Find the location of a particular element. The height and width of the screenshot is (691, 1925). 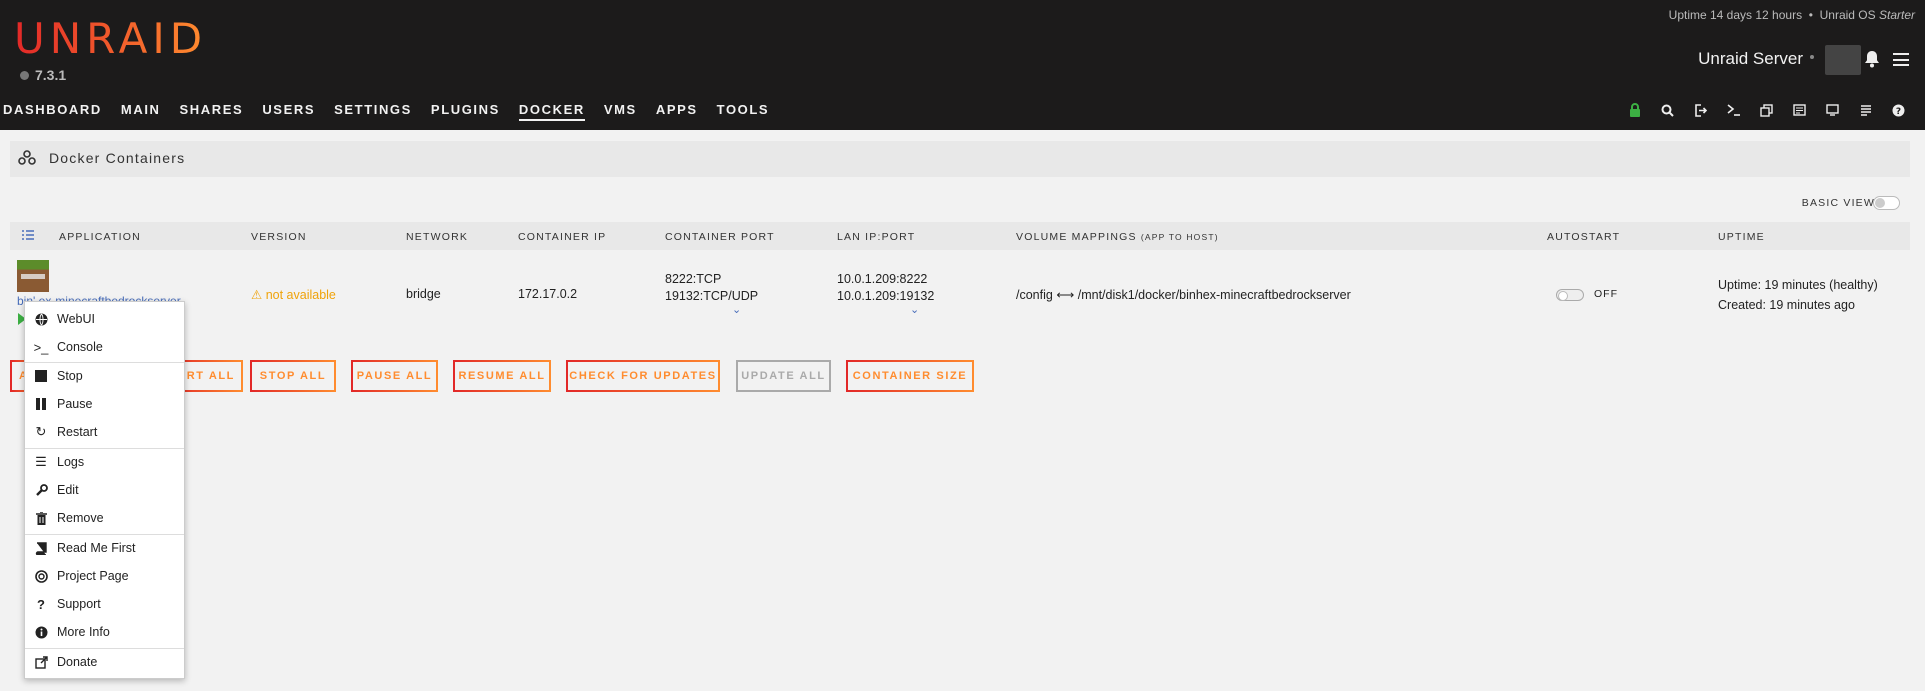

stop-icon is located at coordinates (41, 376).